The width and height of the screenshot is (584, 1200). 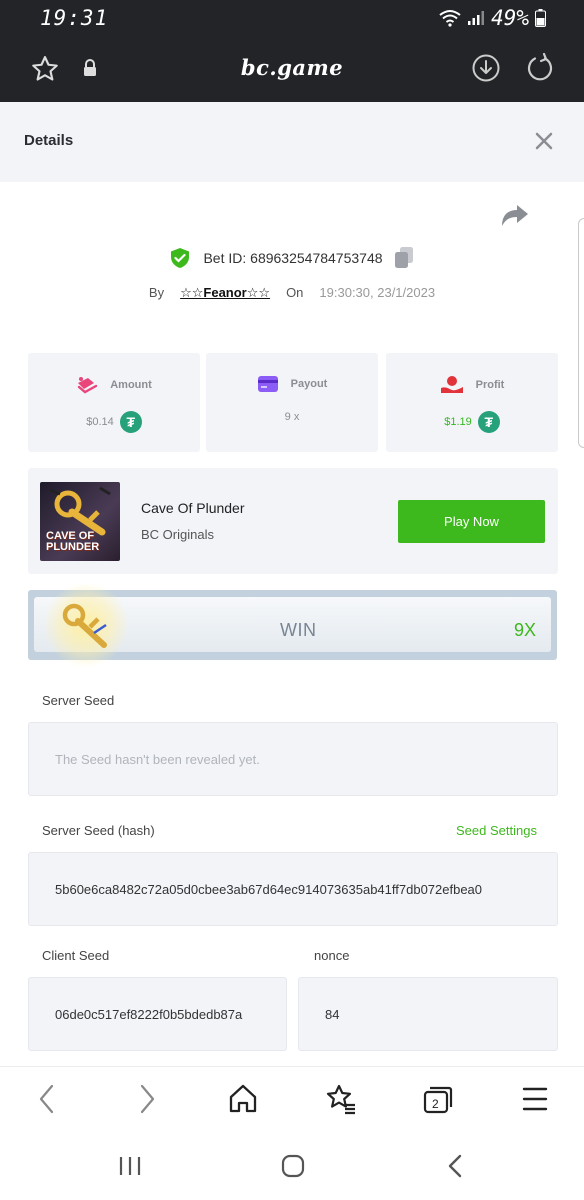 I want to click on play-now-button: Play Now, so click(x=471, y=521).